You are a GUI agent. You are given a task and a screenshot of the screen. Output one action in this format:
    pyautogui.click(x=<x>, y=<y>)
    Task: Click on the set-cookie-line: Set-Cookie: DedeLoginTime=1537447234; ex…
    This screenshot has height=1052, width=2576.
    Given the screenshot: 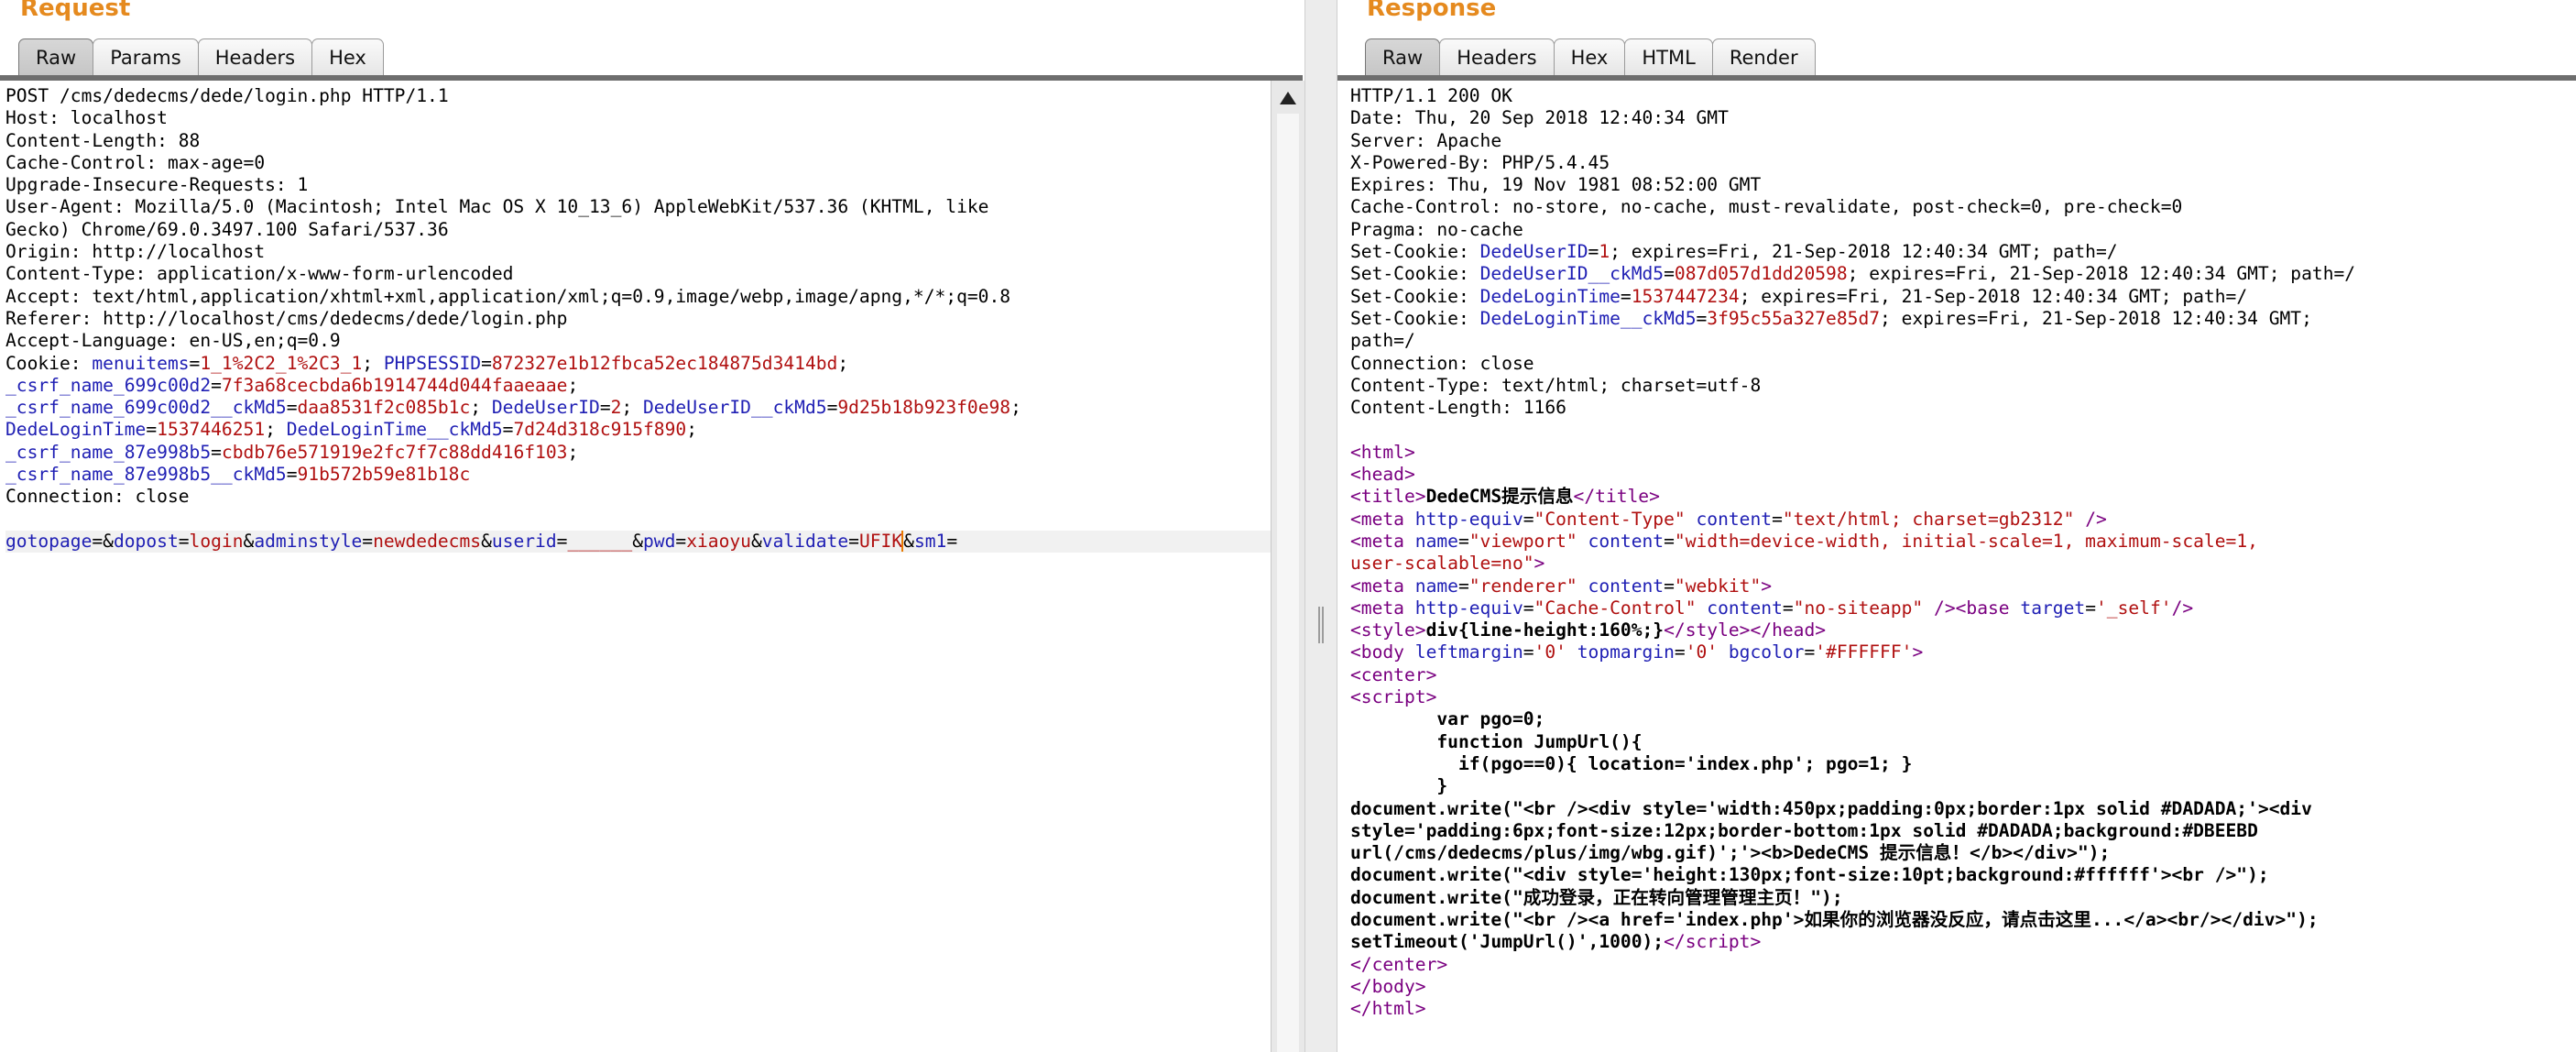 What is the action you would take?
    pyautogui.click(x=1799, y=296)
    